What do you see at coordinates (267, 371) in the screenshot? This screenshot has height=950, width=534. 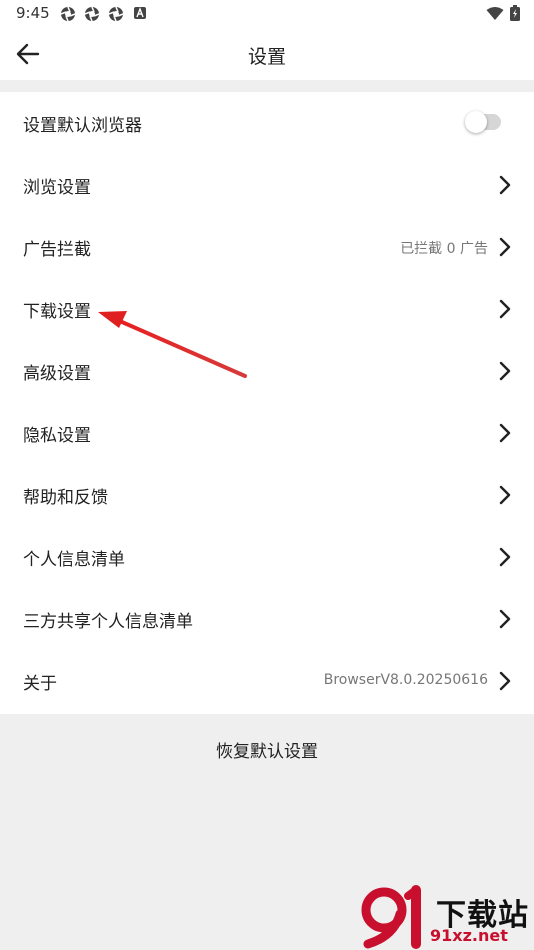 I see `setting-advanced: 高级设置` at bounding box center [267, 371].